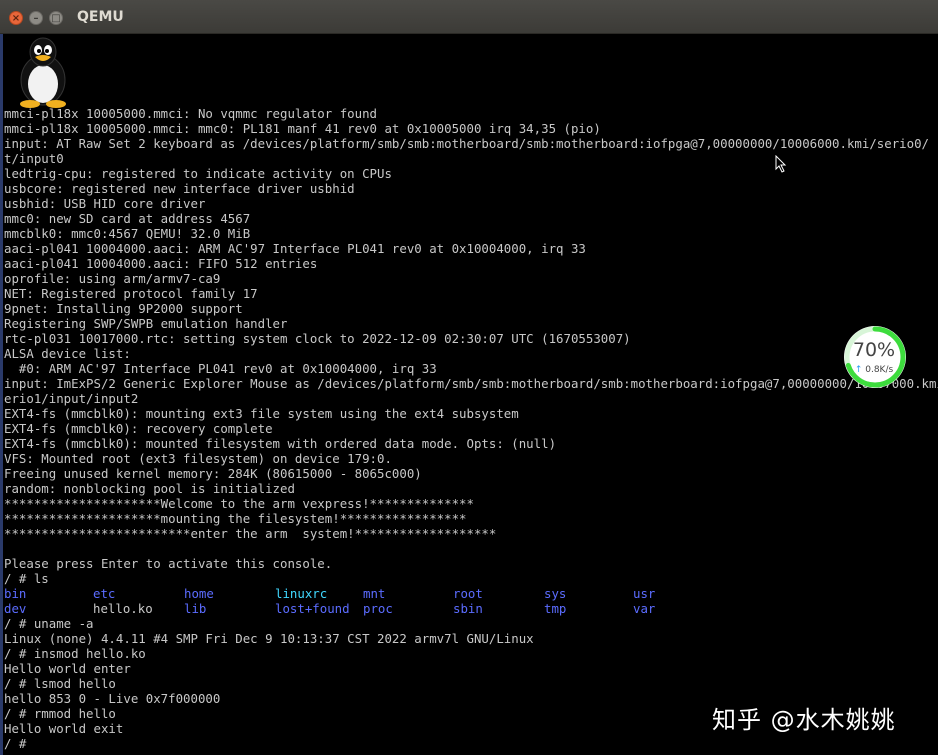  What do you see at coordinates (127, 218) in the screenshot?
I see `console-line: mmc0: new SD card at address 4567` at bounding box center [127, 218].